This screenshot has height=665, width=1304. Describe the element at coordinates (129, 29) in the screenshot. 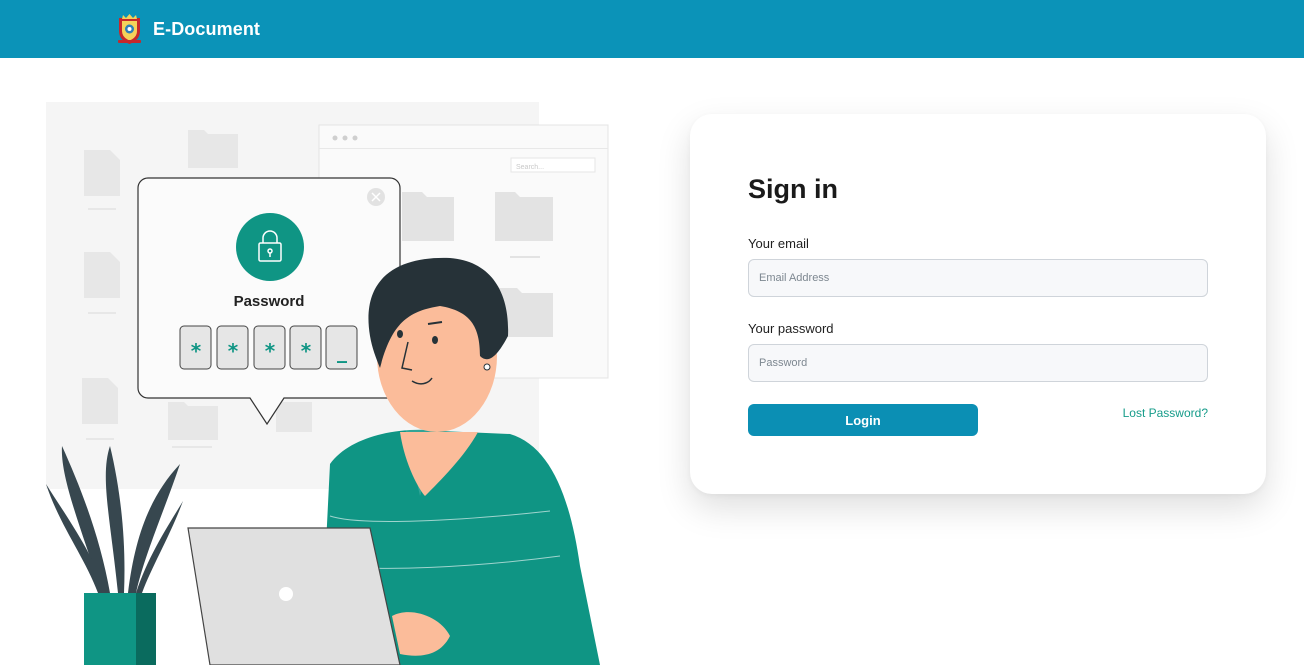

I see `crest-emblem-icon` at that location.